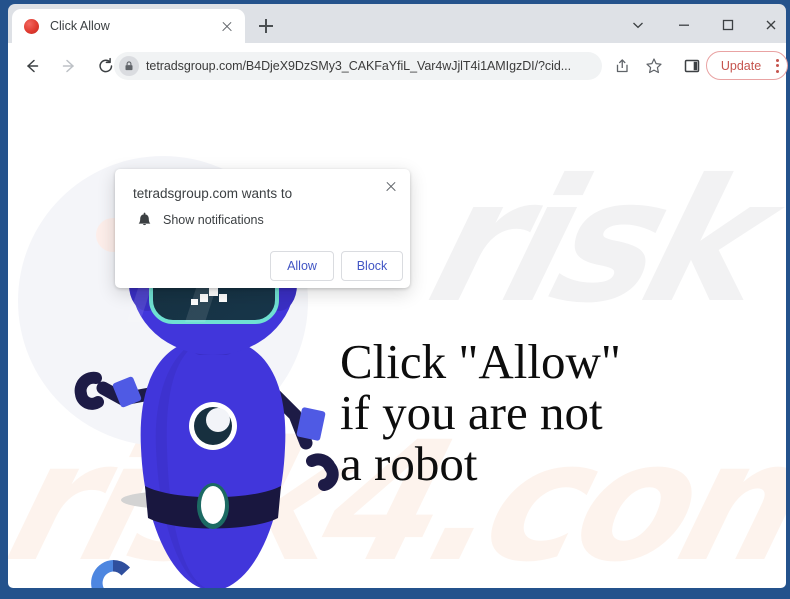 The image size is (790, 599). I want to click on three-dot-menu-icon, so click(778, 66).